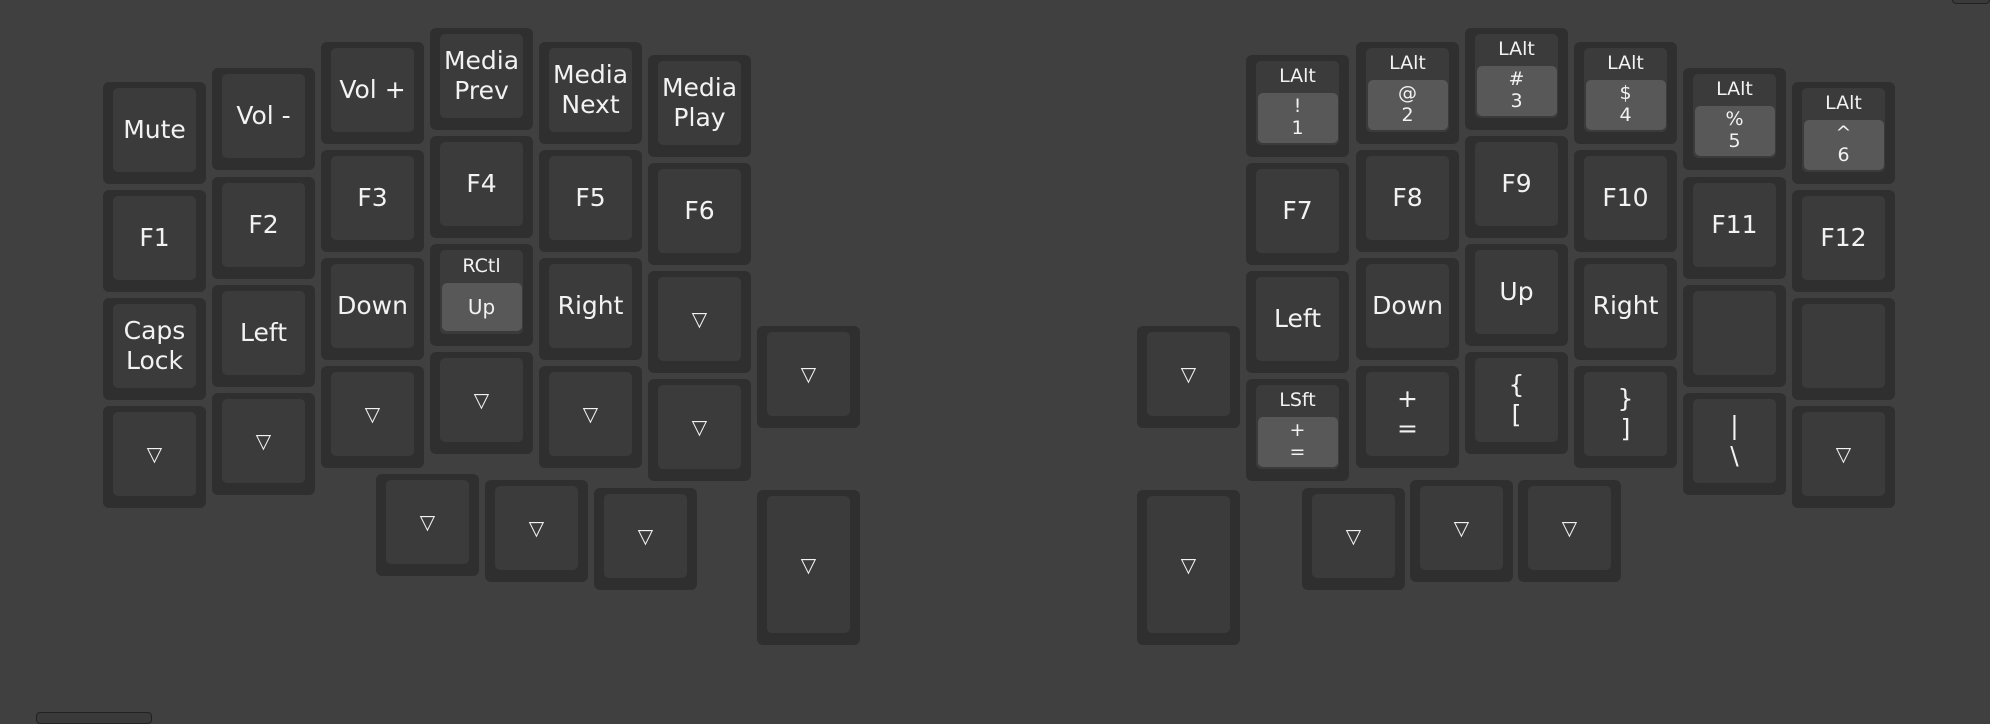 The image size is (1990, 724). I want to click on key-r-f10: F10, so click(1625, 201).